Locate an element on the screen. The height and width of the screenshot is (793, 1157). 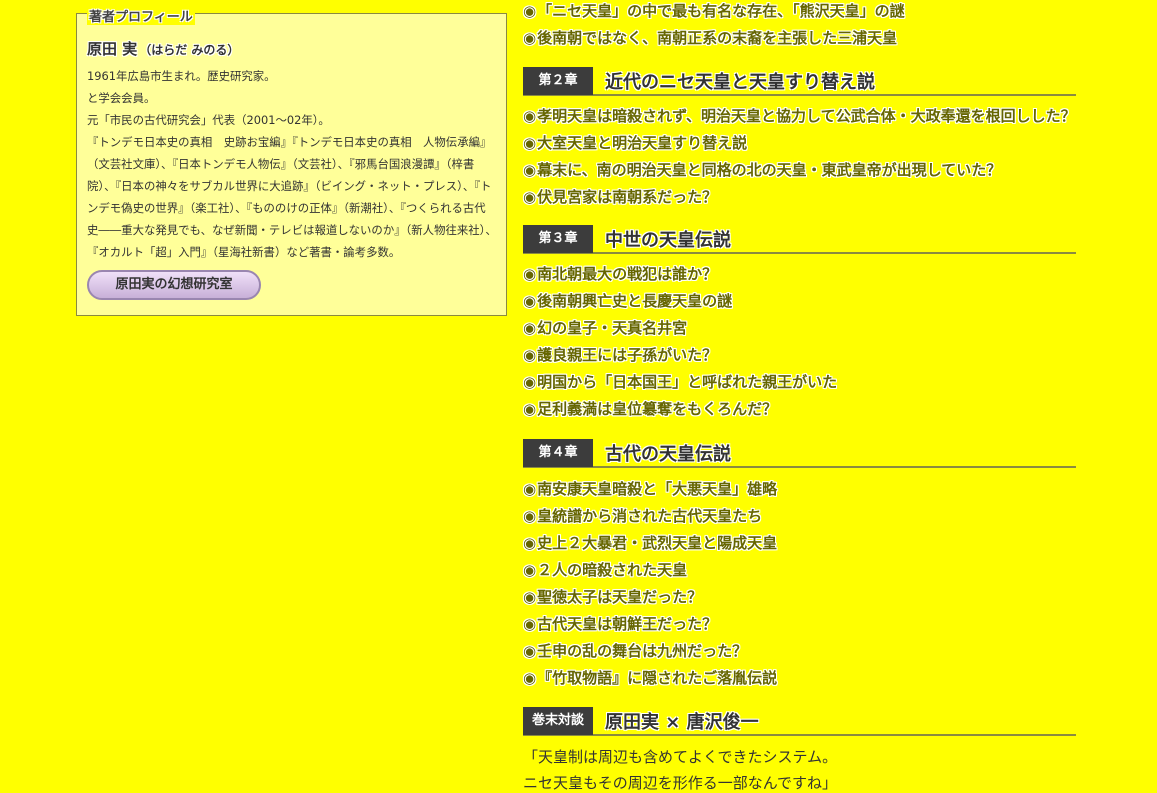
toc-item: ◉孝明天皇は暗殺されず、明治天皇と協力して公武合体・大政奉還を根回しした？ is located at coordinates (799, 115).